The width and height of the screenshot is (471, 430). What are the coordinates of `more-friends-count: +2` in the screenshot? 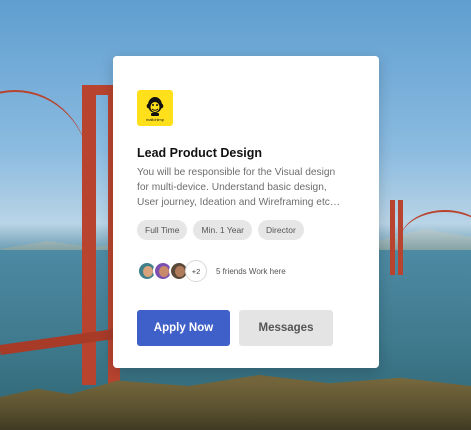 It's located at (196, 271).